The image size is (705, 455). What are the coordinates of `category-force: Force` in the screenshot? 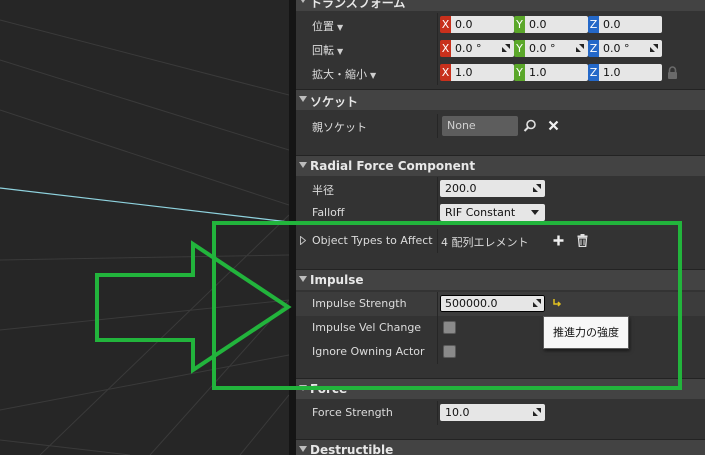 It's located at (500, 388).